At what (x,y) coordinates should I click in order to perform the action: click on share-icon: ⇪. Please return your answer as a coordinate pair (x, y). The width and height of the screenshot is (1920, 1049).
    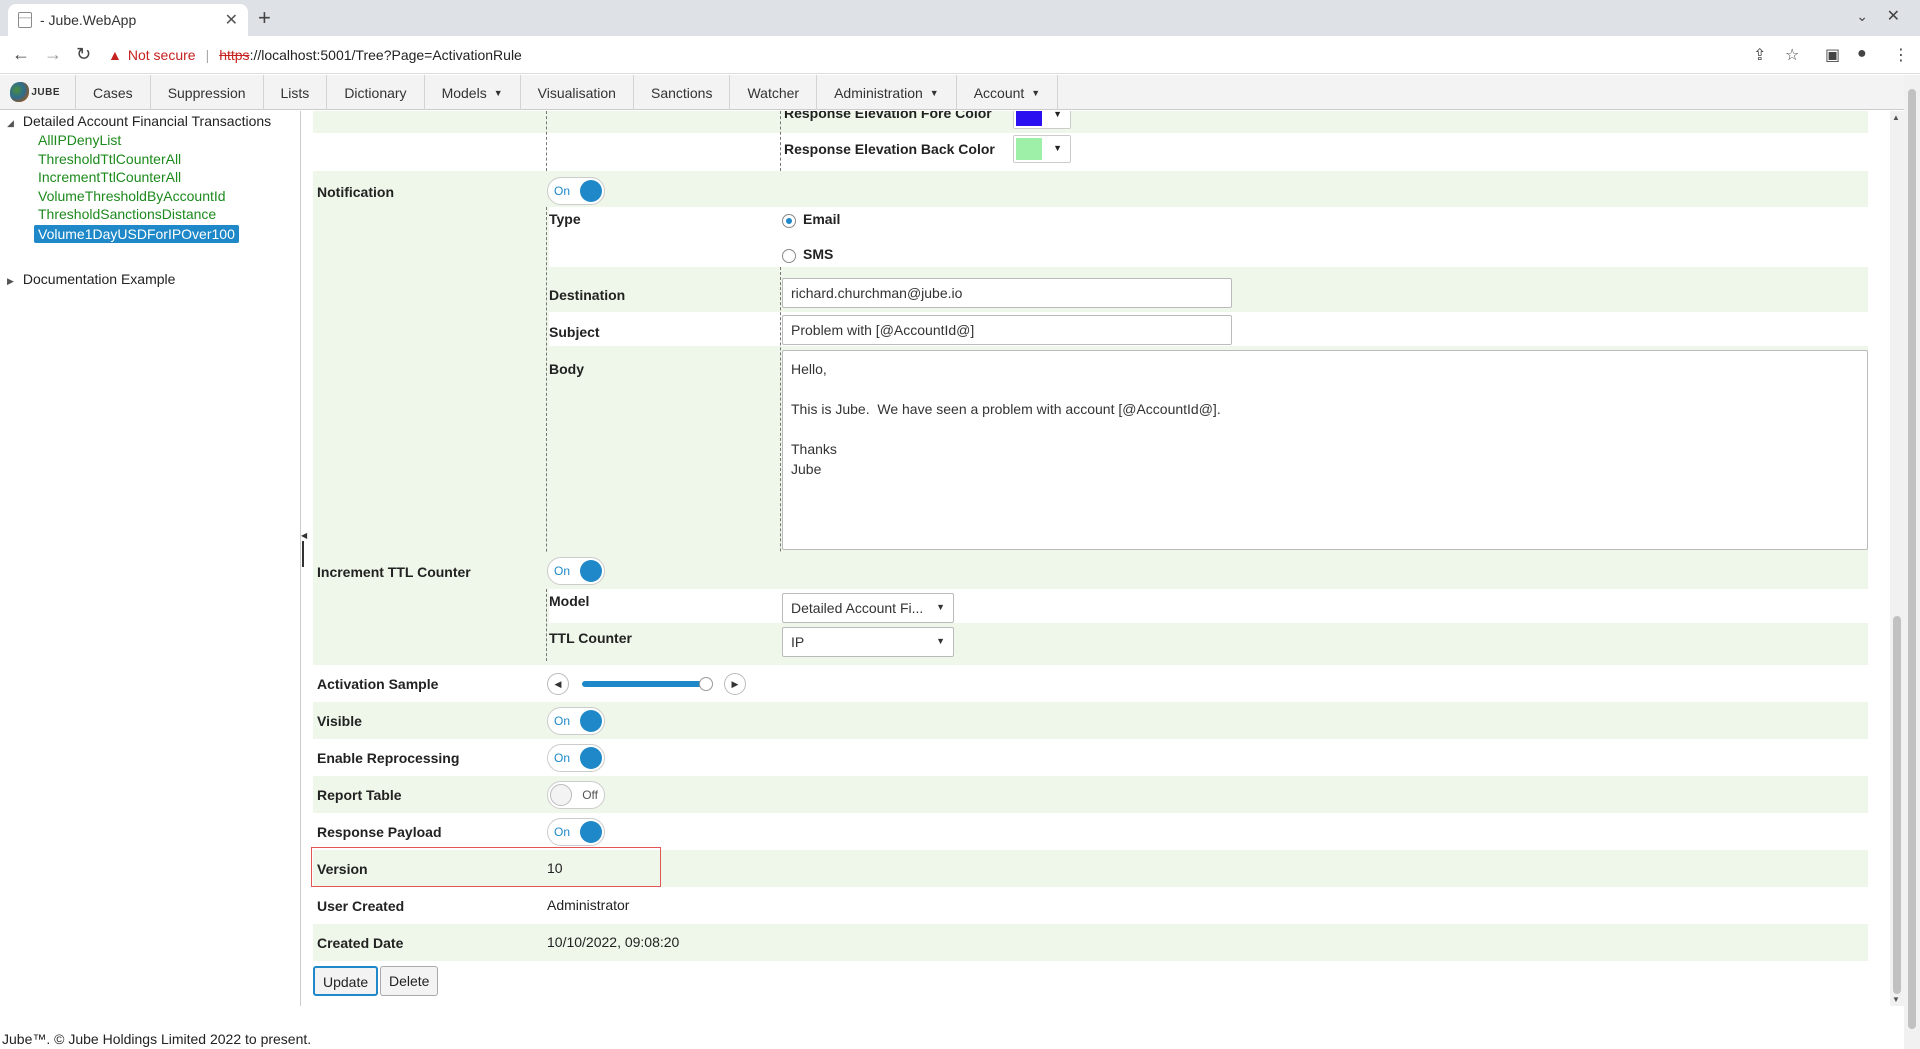
    Looking at the image, I should click on (1759, 55).